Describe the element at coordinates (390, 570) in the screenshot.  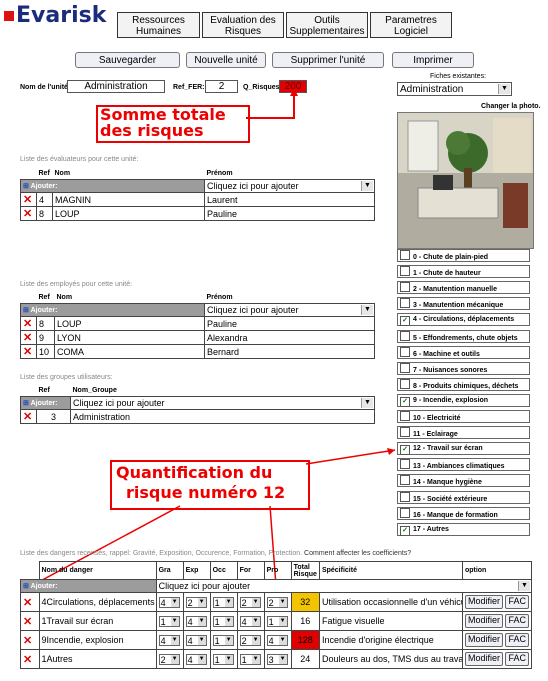
I see `col-specificite: Spécificité` at that location.